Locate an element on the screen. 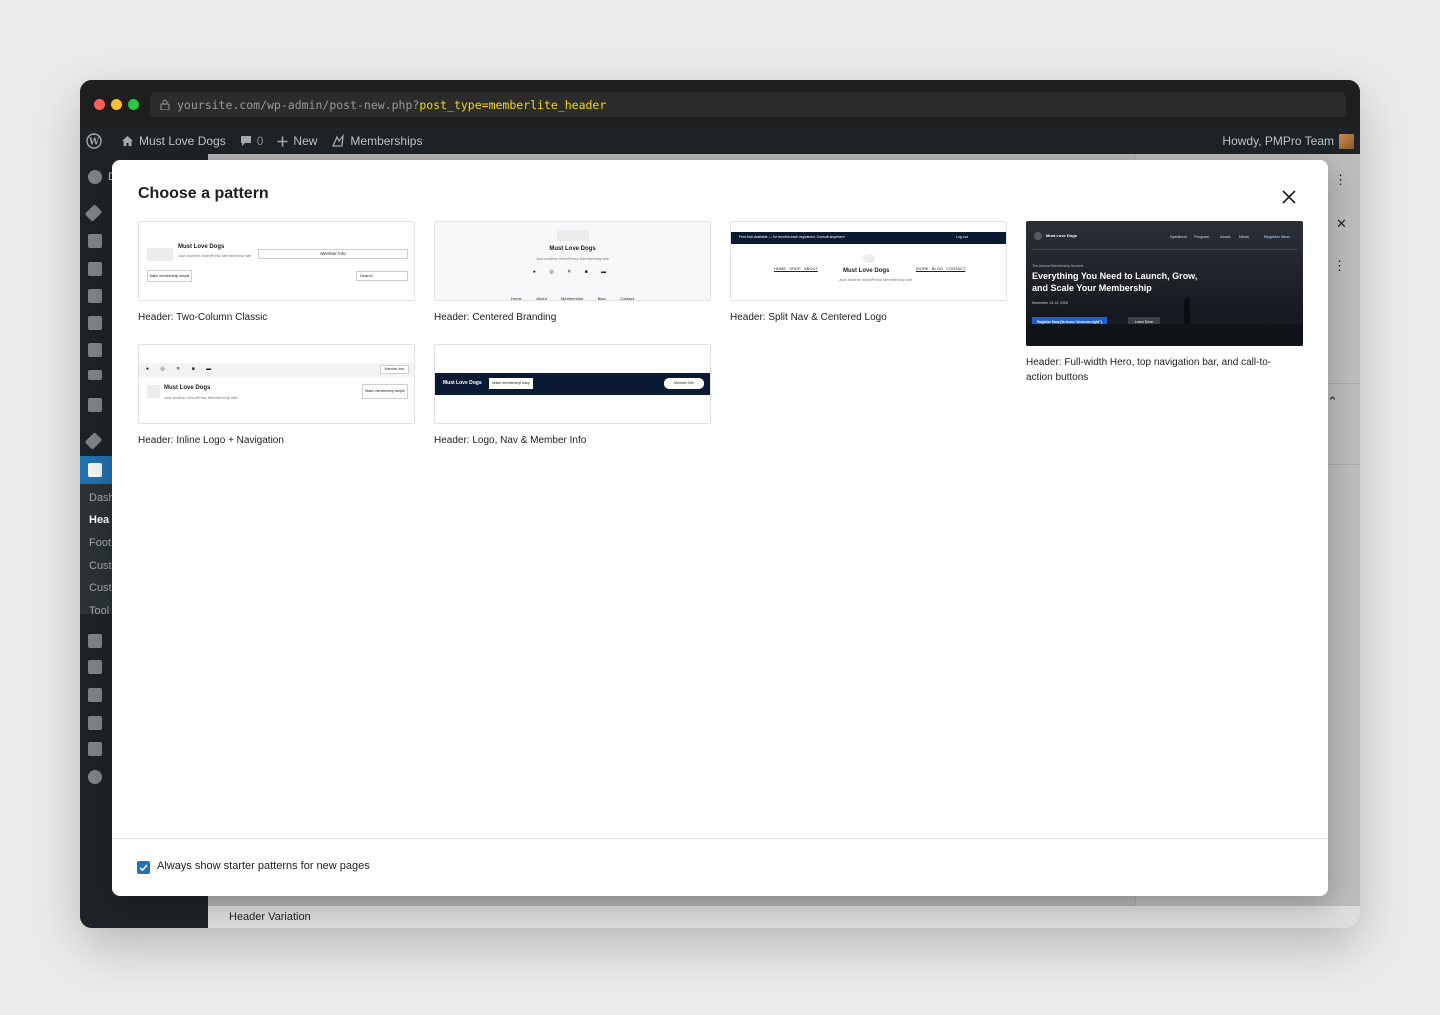  settings-icon is located at coordinates (95, 749).